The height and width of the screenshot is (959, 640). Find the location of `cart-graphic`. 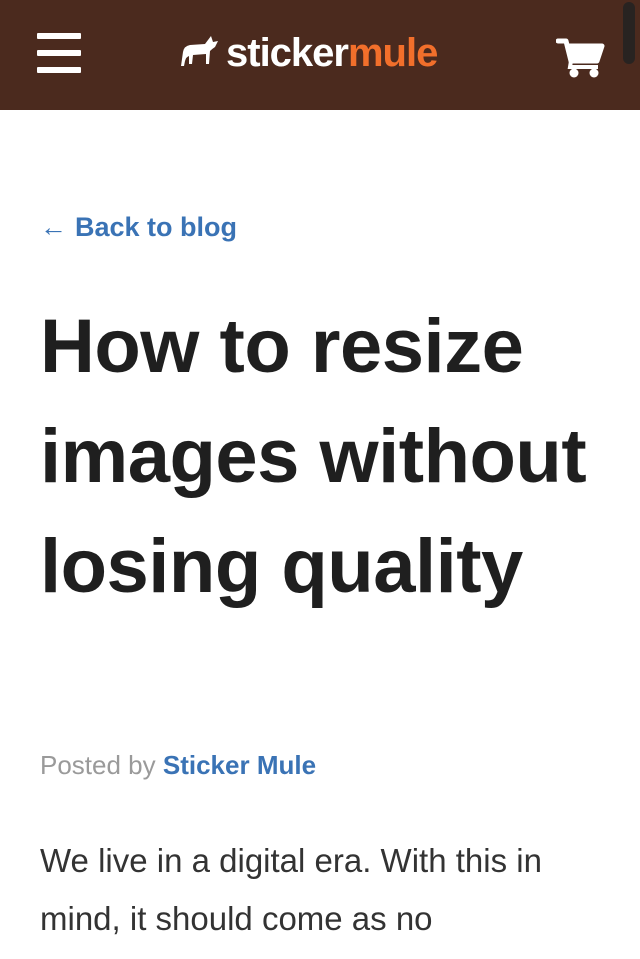

cart-graphic is located at coordinates (580, 58).